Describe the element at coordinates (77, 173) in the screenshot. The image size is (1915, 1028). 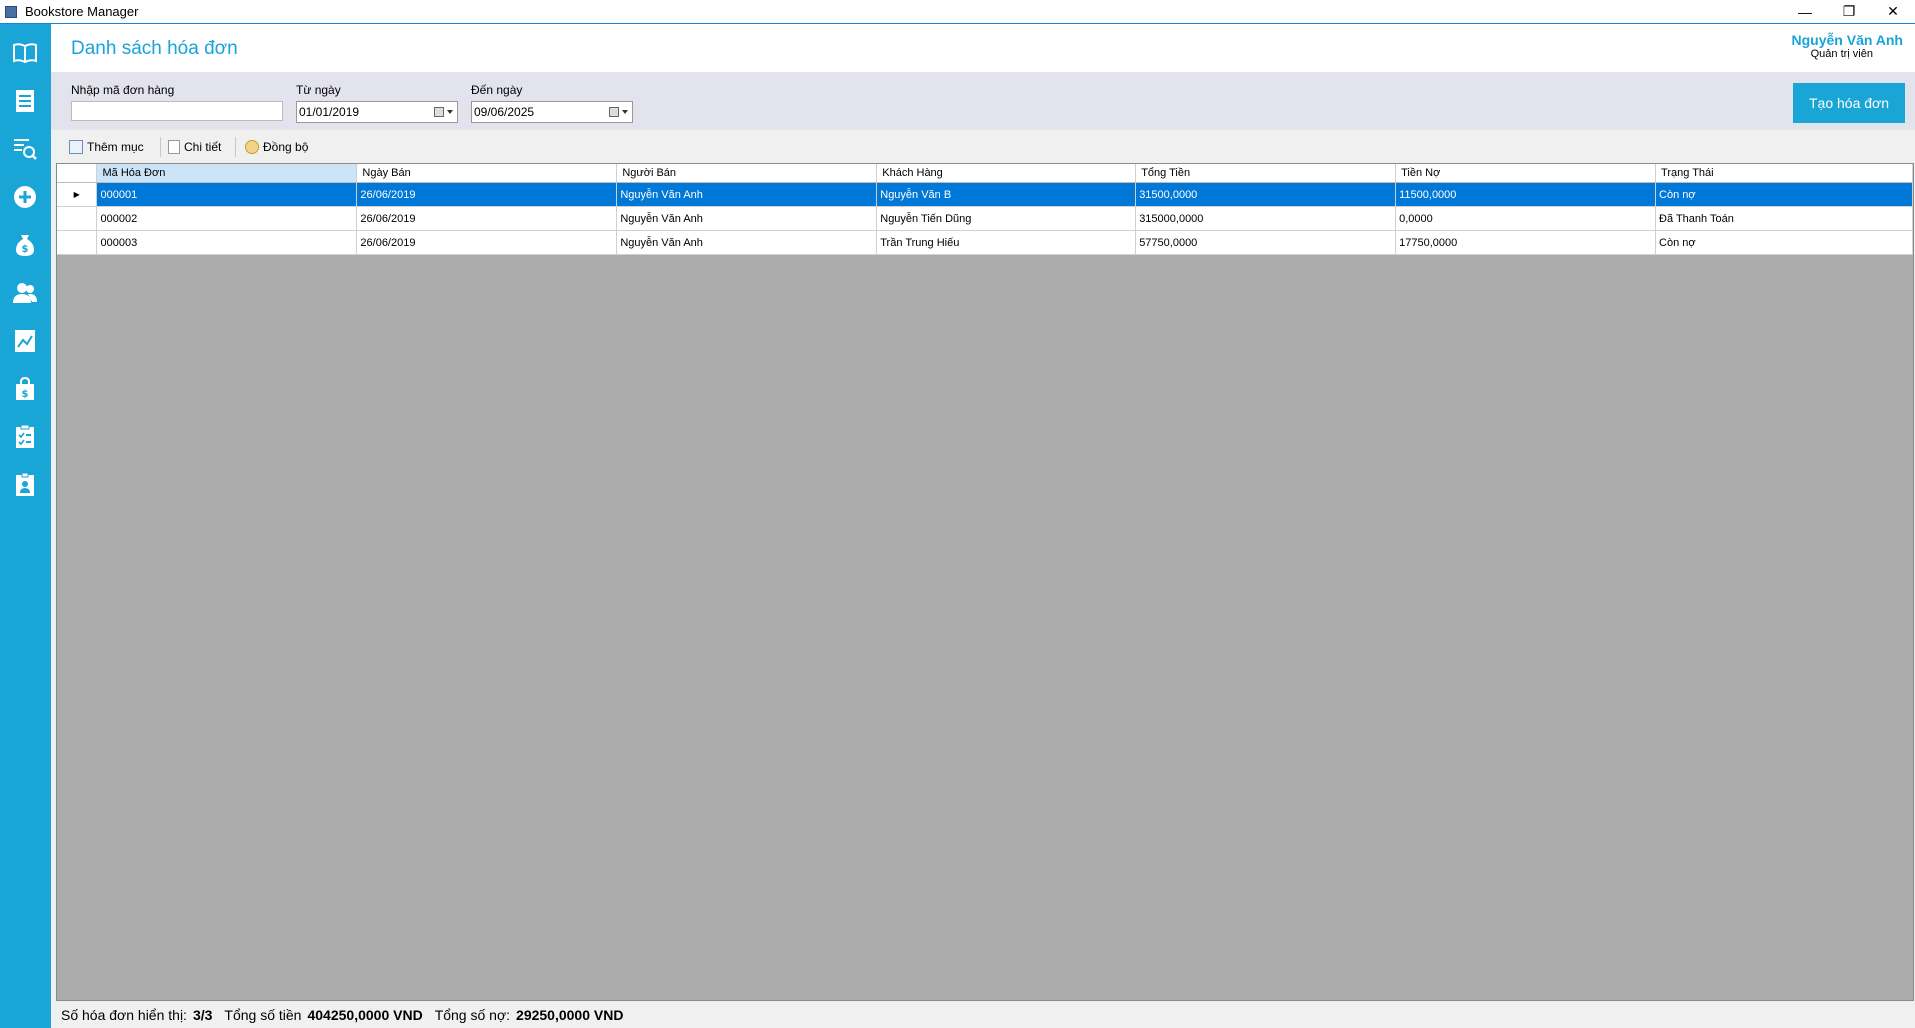
I see `row-header-corner` at that location.